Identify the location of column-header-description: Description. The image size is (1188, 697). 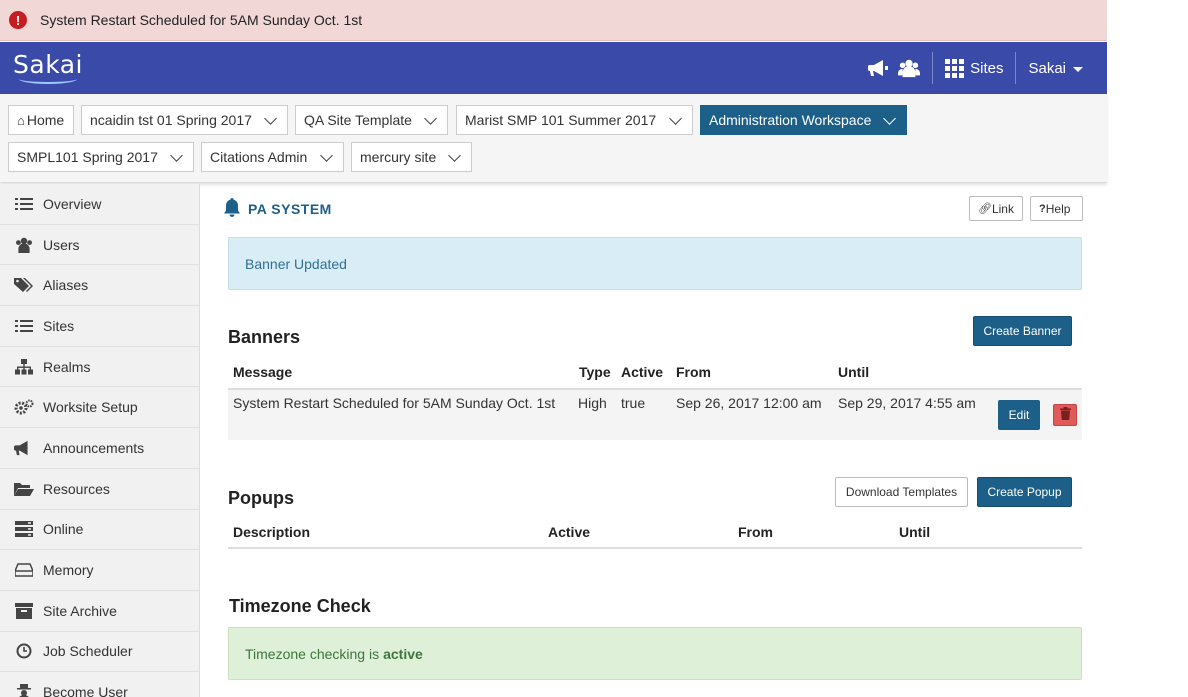
(272, 532).